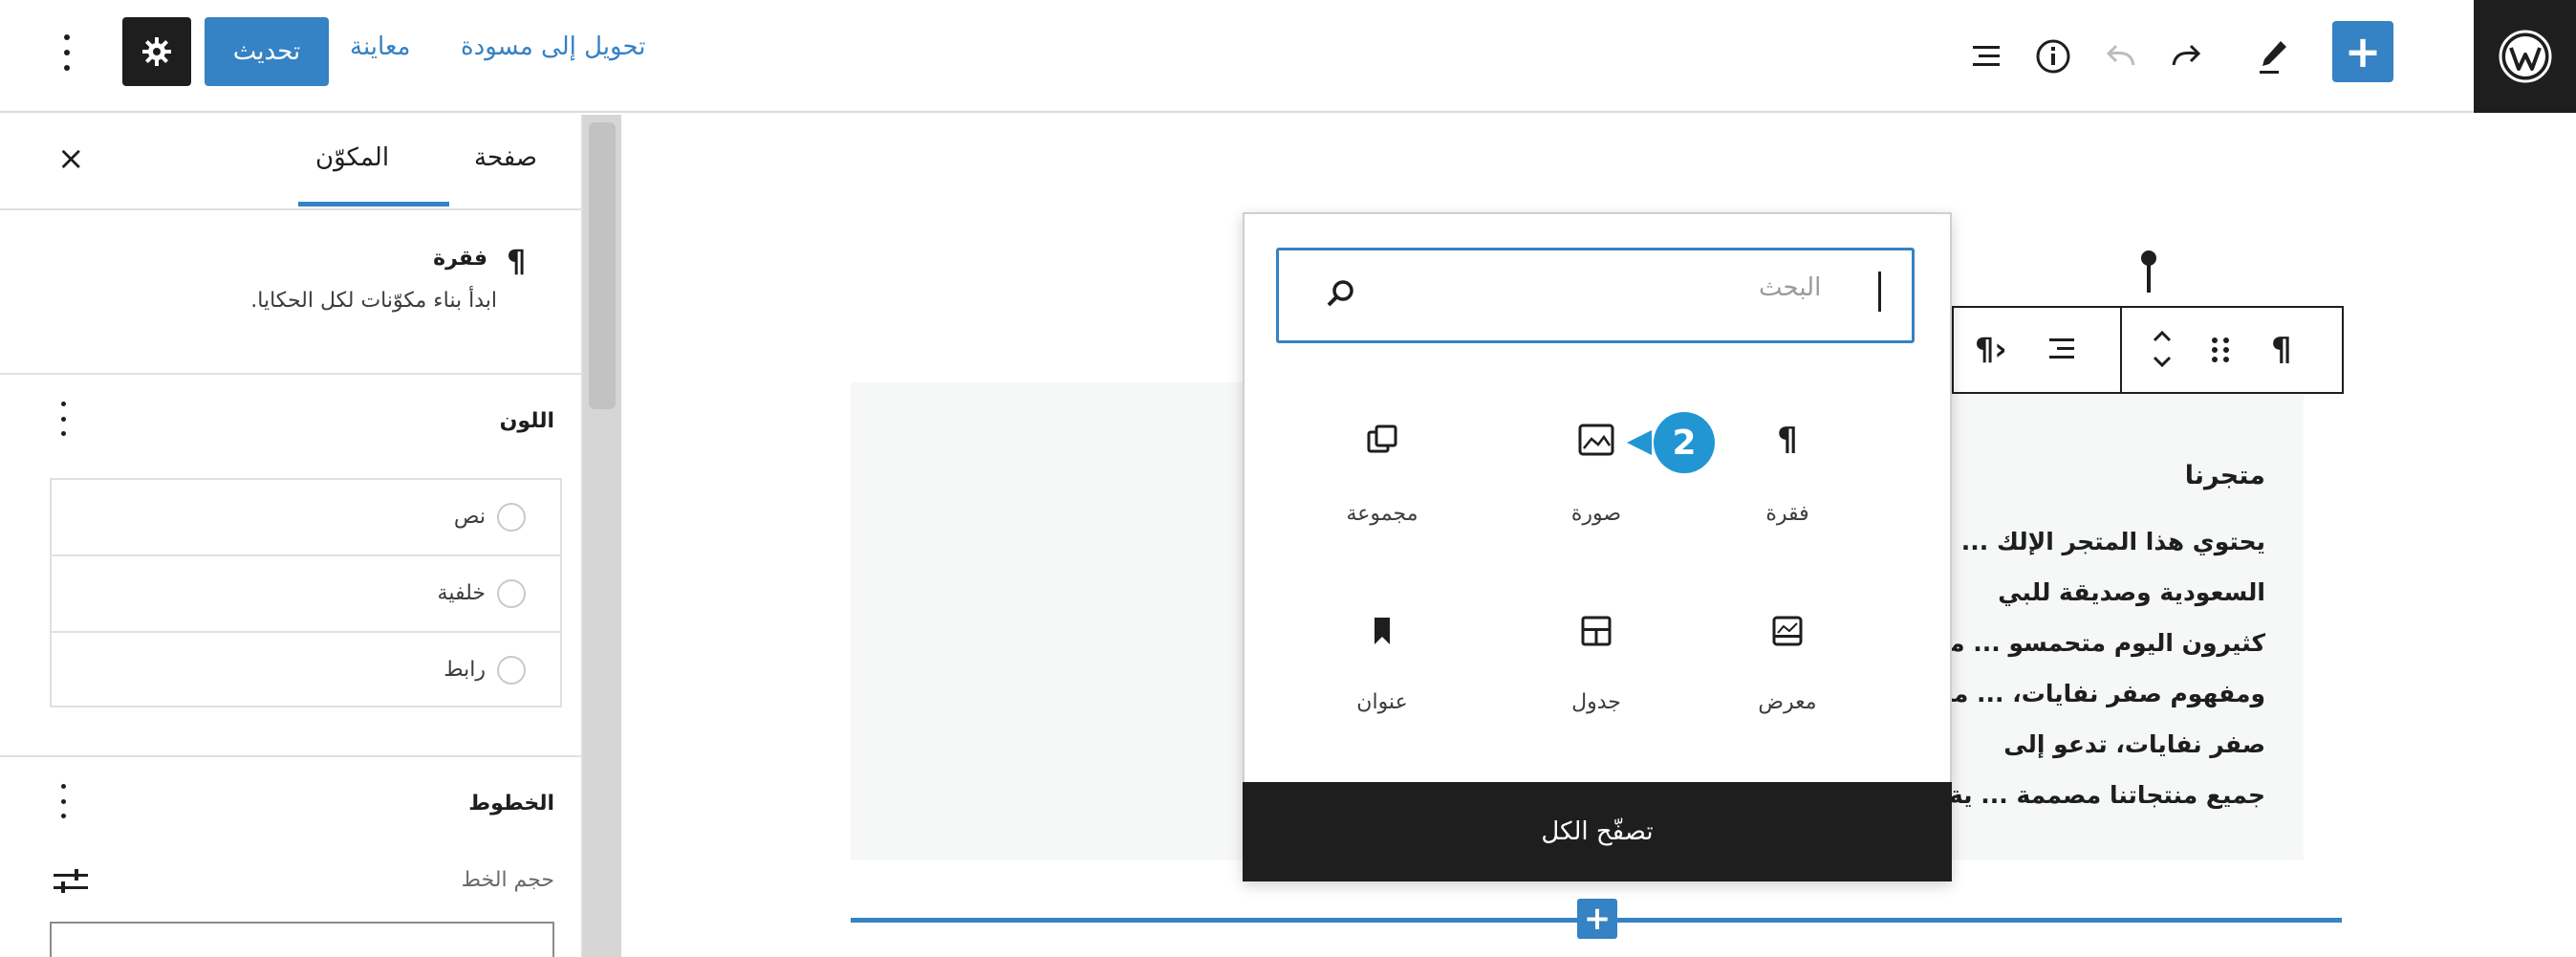 The height and width of the screenshot is (957, 2576). What do you see at coordinates (380, 47) in the screenshot?
I see `preview-link: معاينة` at bounding box center [380, 47].